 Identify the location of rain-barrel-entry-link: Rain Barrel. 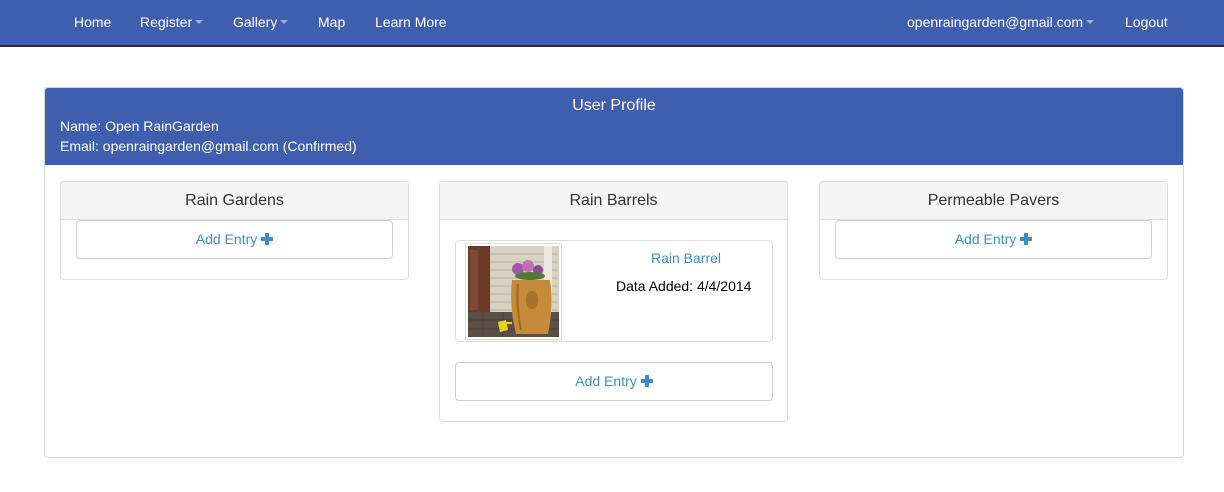
(686, 258).